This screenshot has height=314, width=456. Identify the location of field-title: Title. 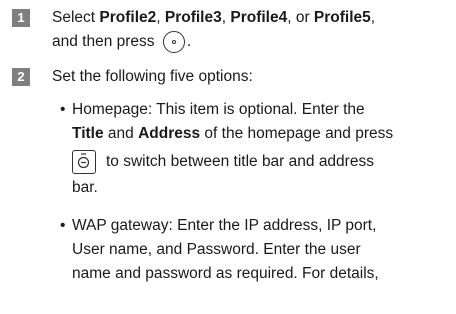
(88, 133).